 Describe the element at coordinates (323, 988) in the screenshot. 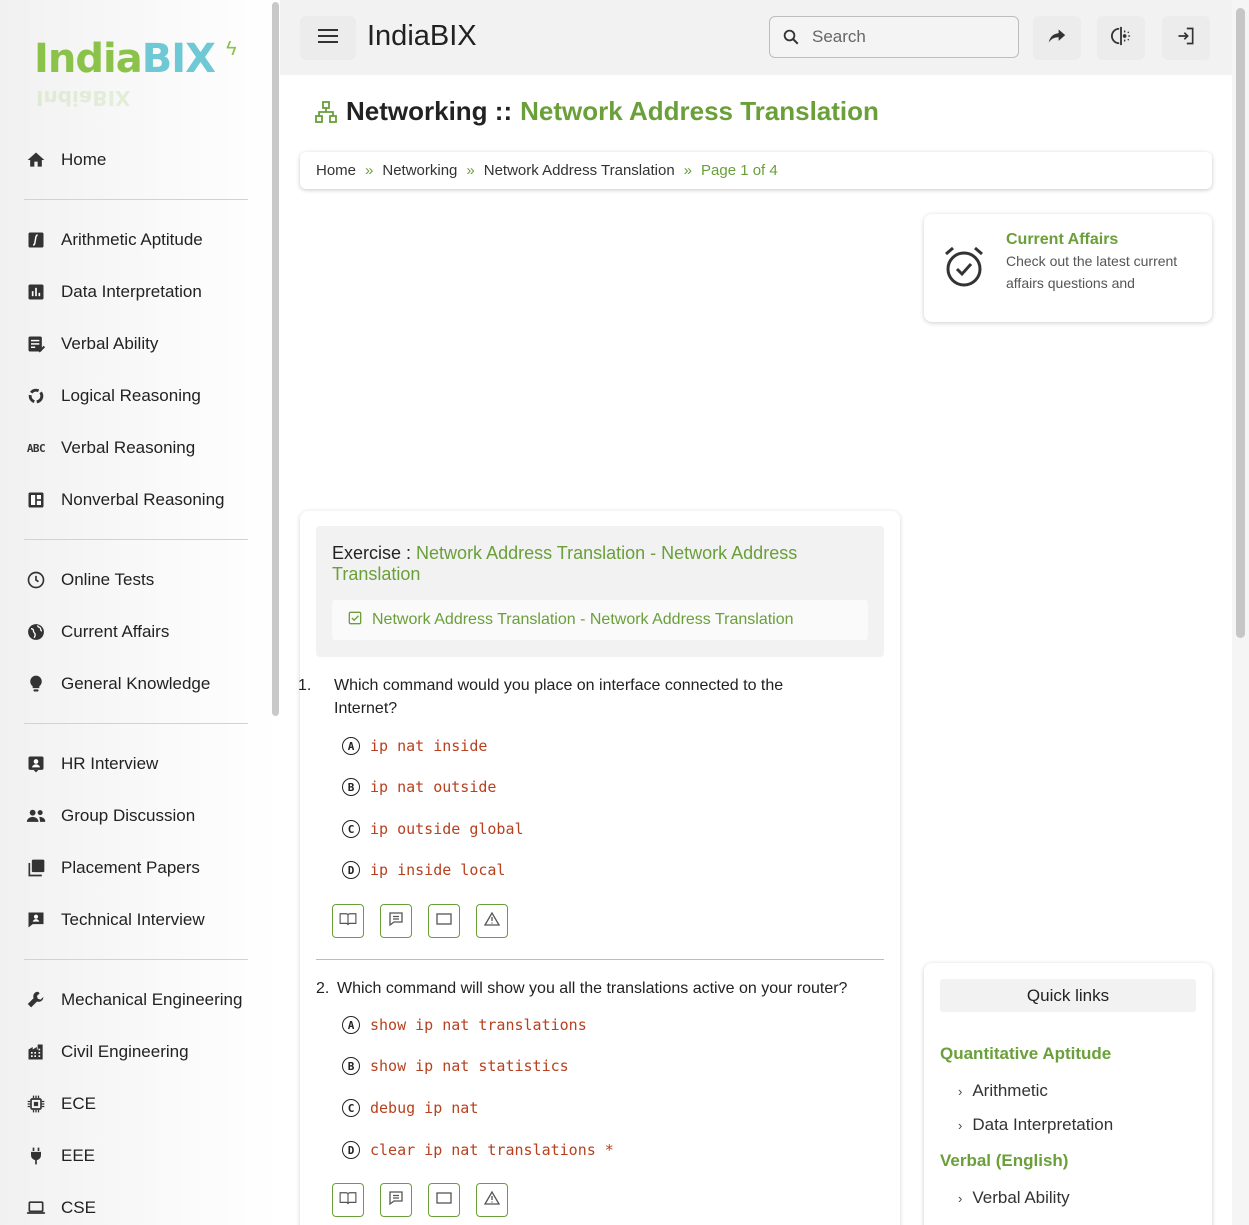

I see `question-number: 2.` at that location.